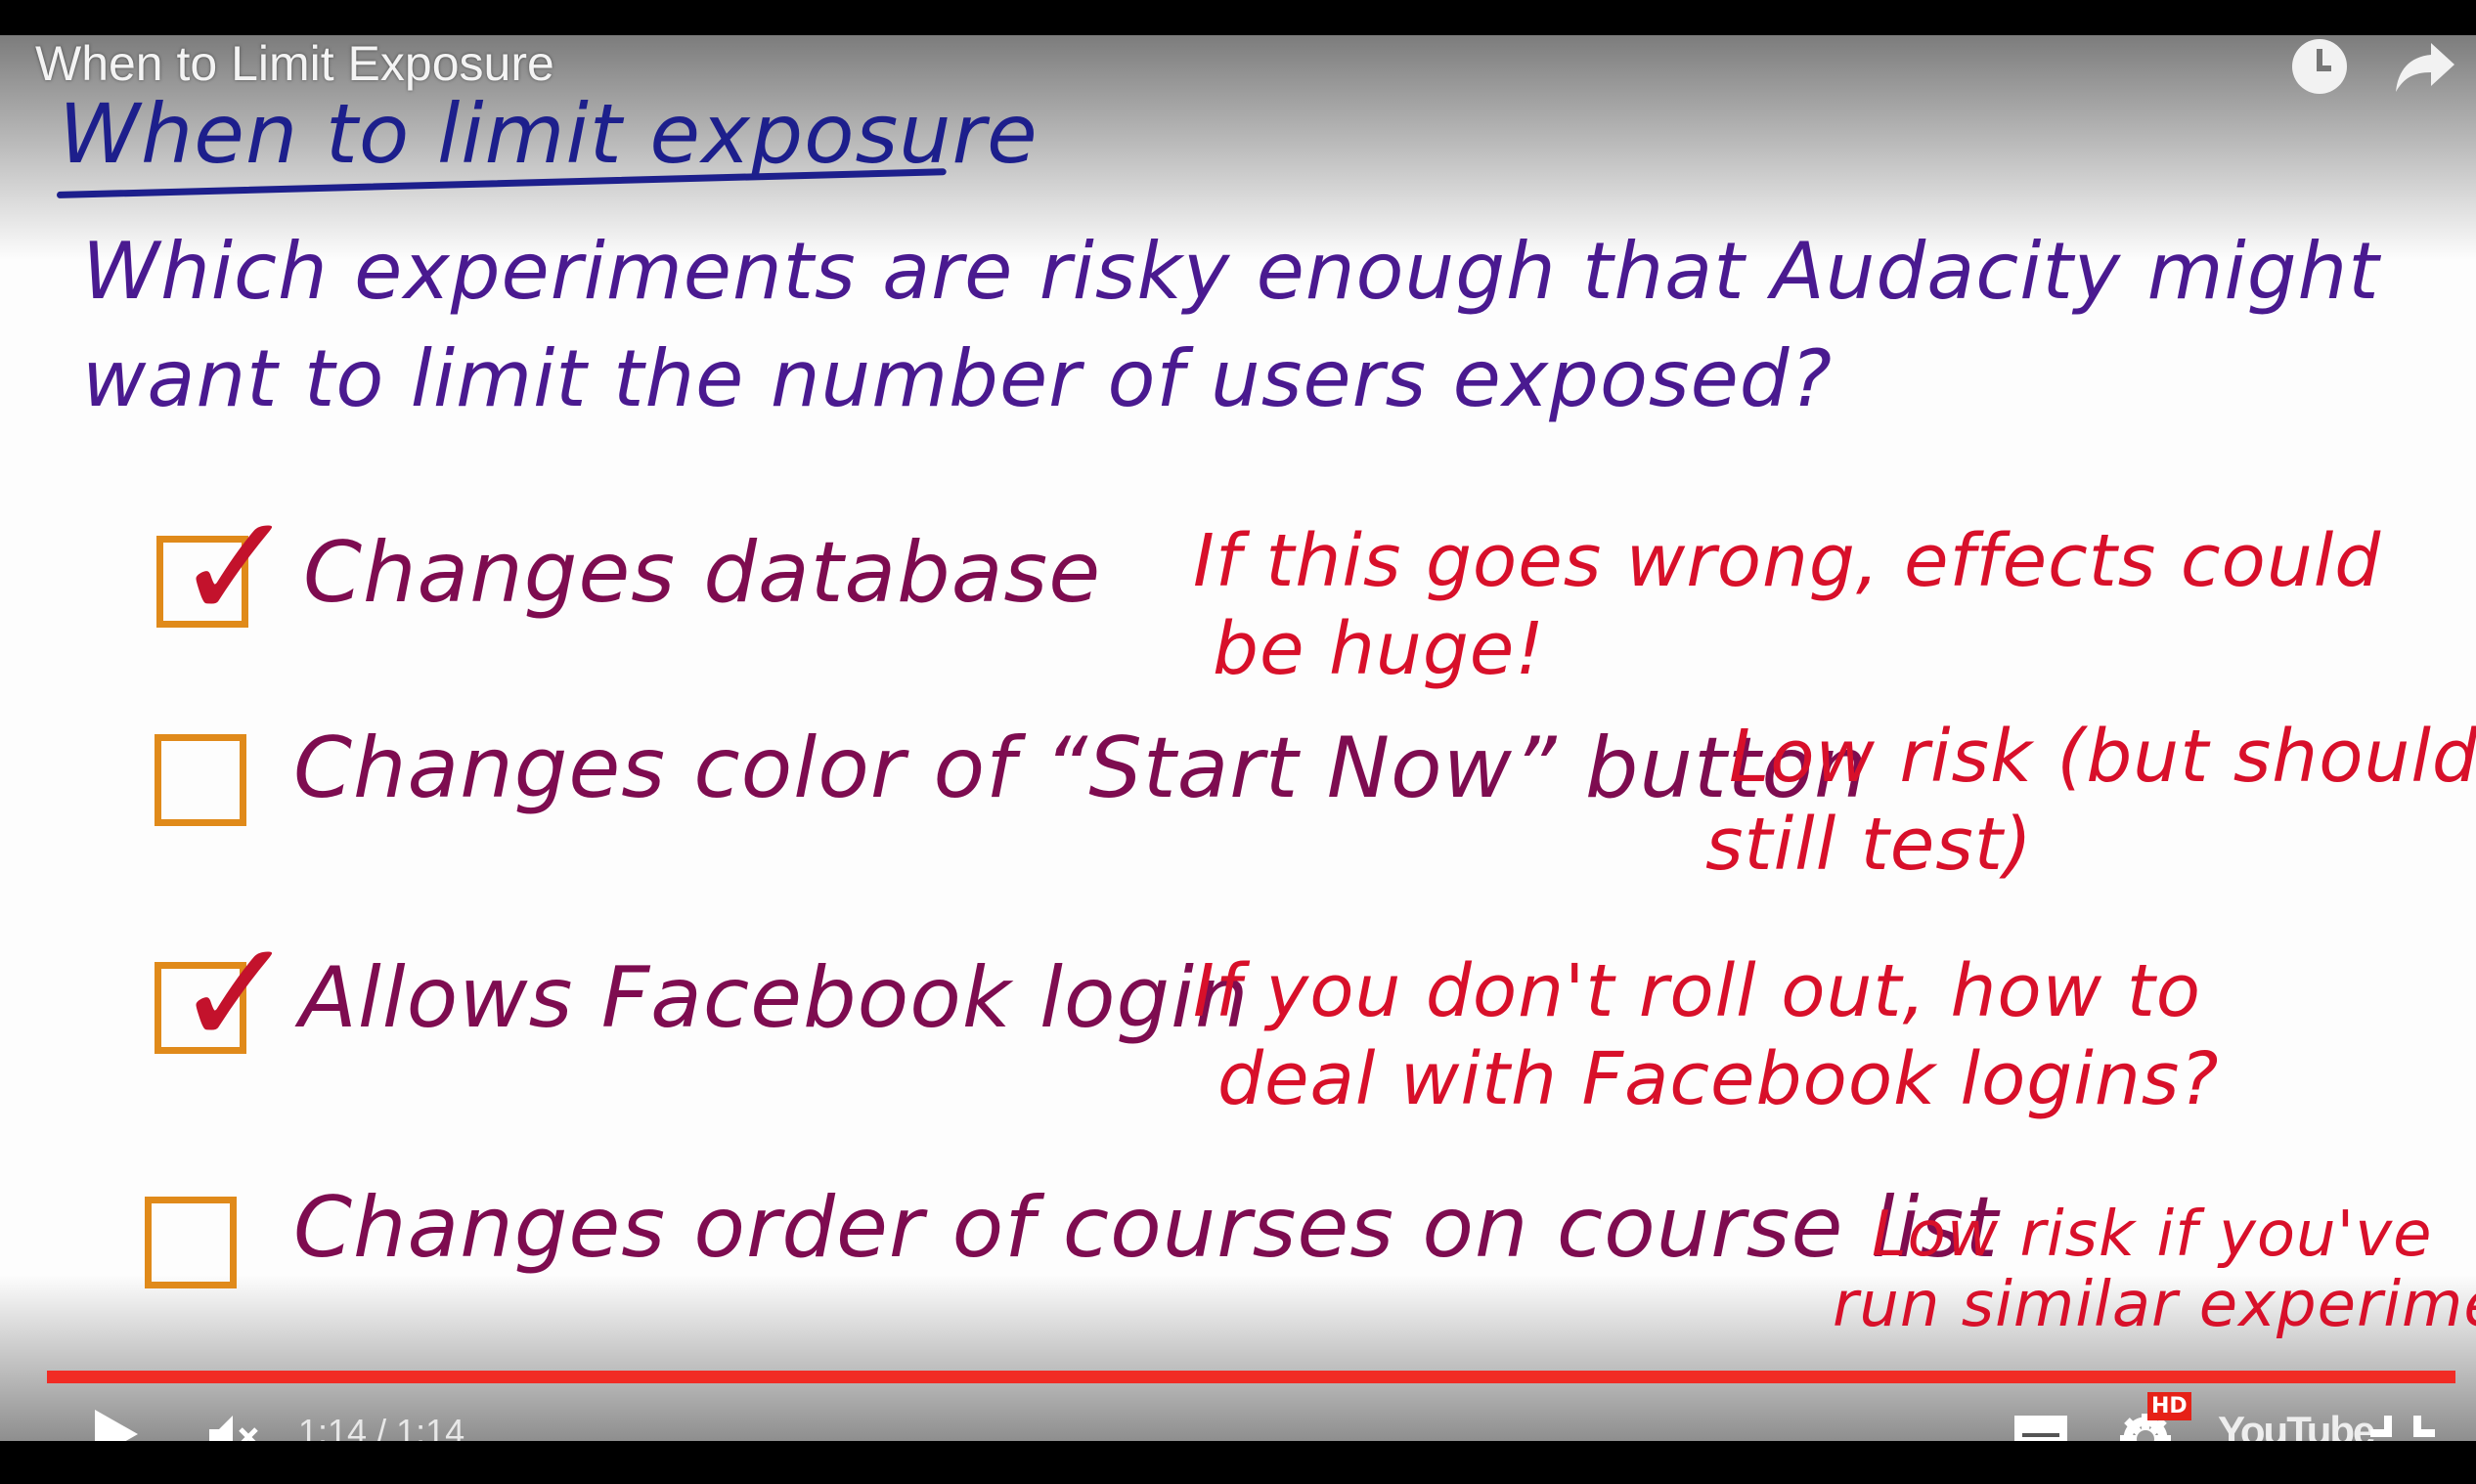  Describe the element at coordinates (1081, 768) in the screenshot. I see `item-label: Changes color of “Start Now” button` at that location.